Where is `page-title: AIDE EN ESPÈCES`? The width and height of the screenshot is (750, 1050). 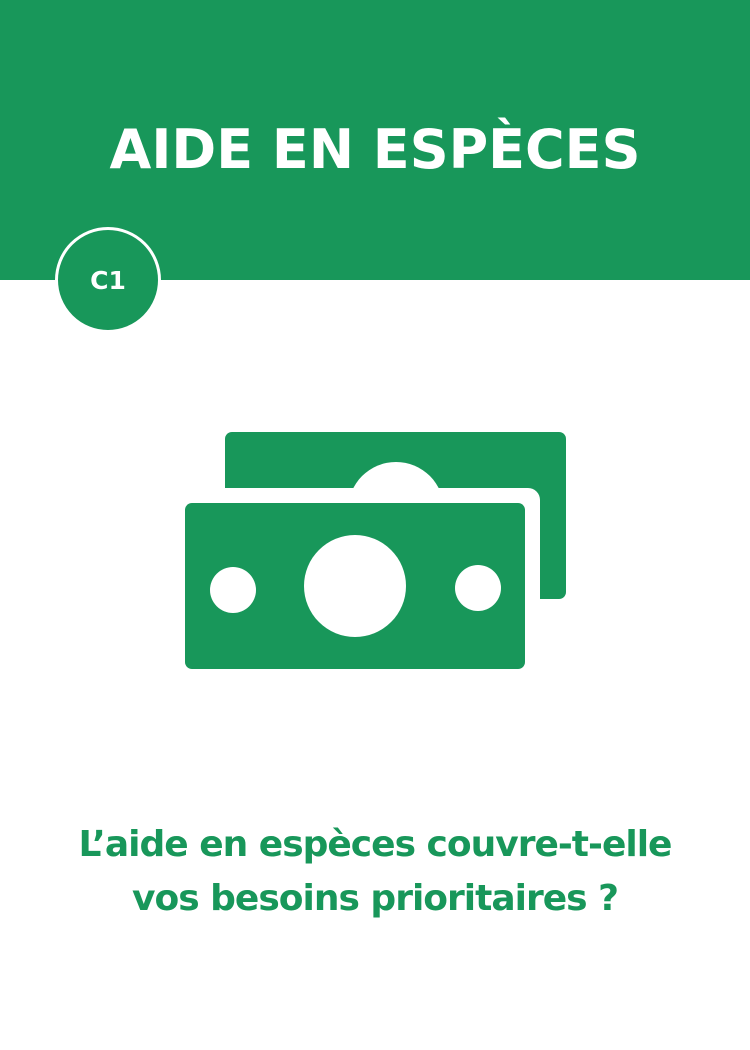 page-title: AIDE EN ESPÈCES is located at coordinates (375, 149).